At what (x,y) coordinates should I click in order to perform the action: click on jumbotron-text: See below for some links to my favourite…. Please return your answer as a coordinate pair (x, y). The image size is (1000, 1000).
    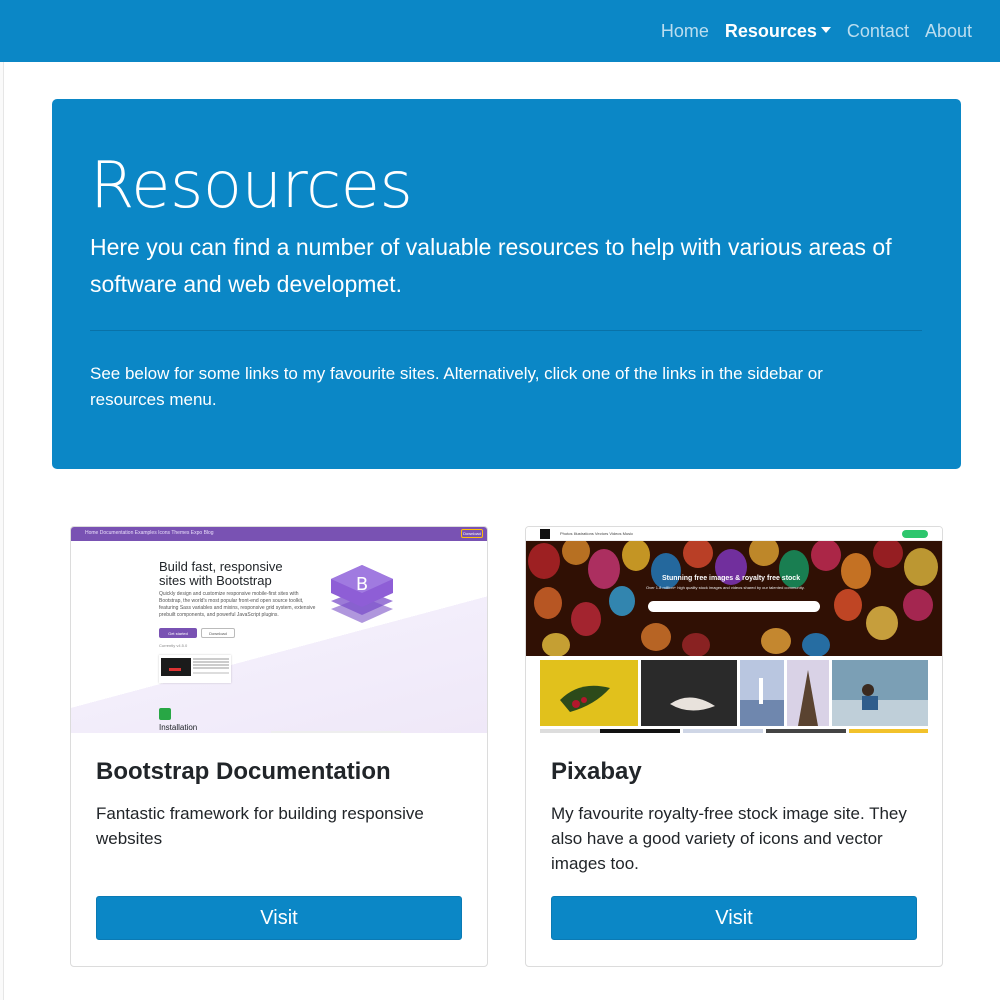
    Looking at the image, I should click on (456, 386).